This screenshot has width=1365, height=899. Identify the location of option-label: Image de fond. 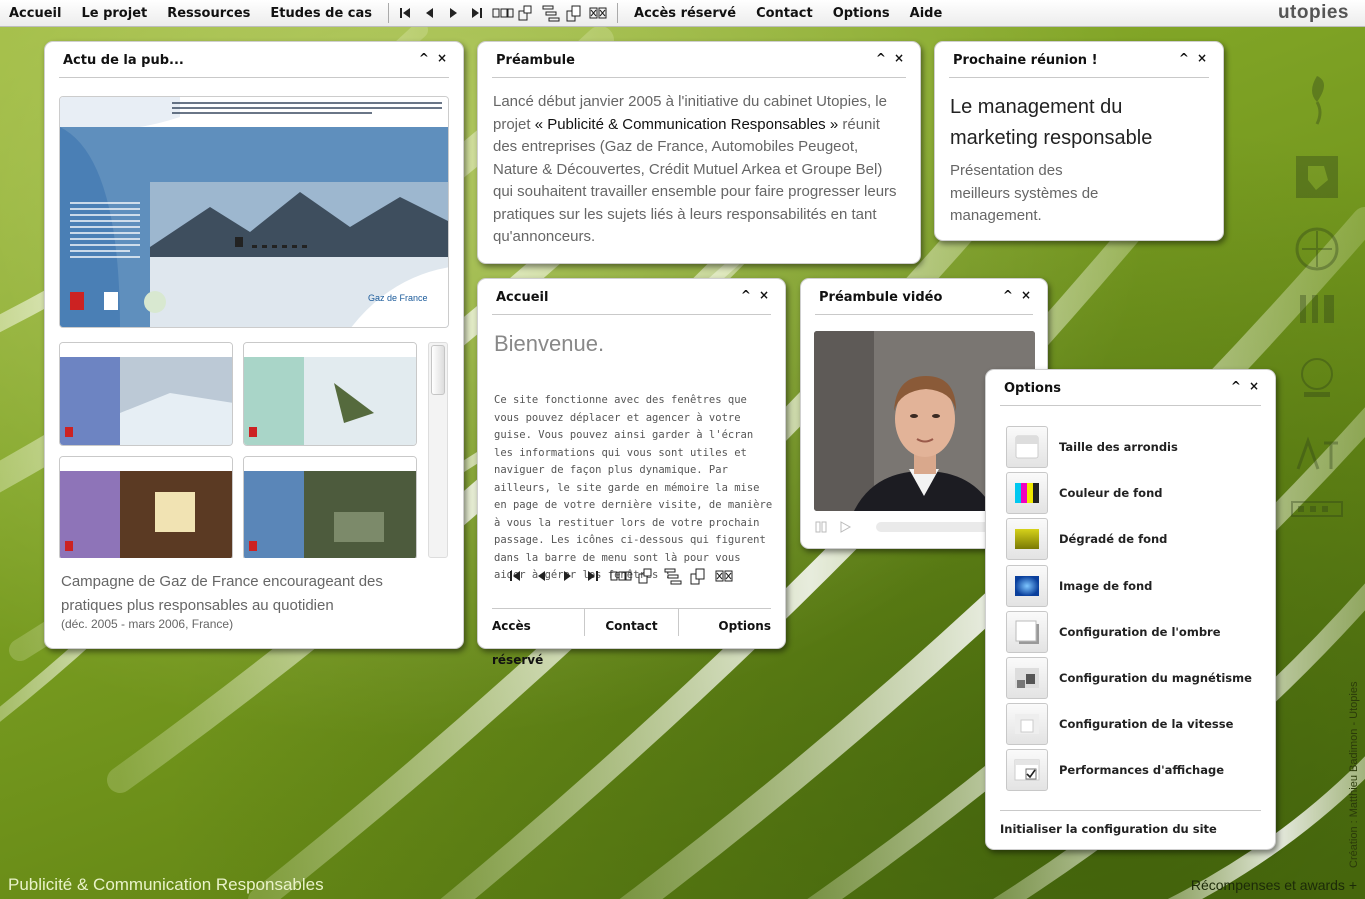
(1106, 585).